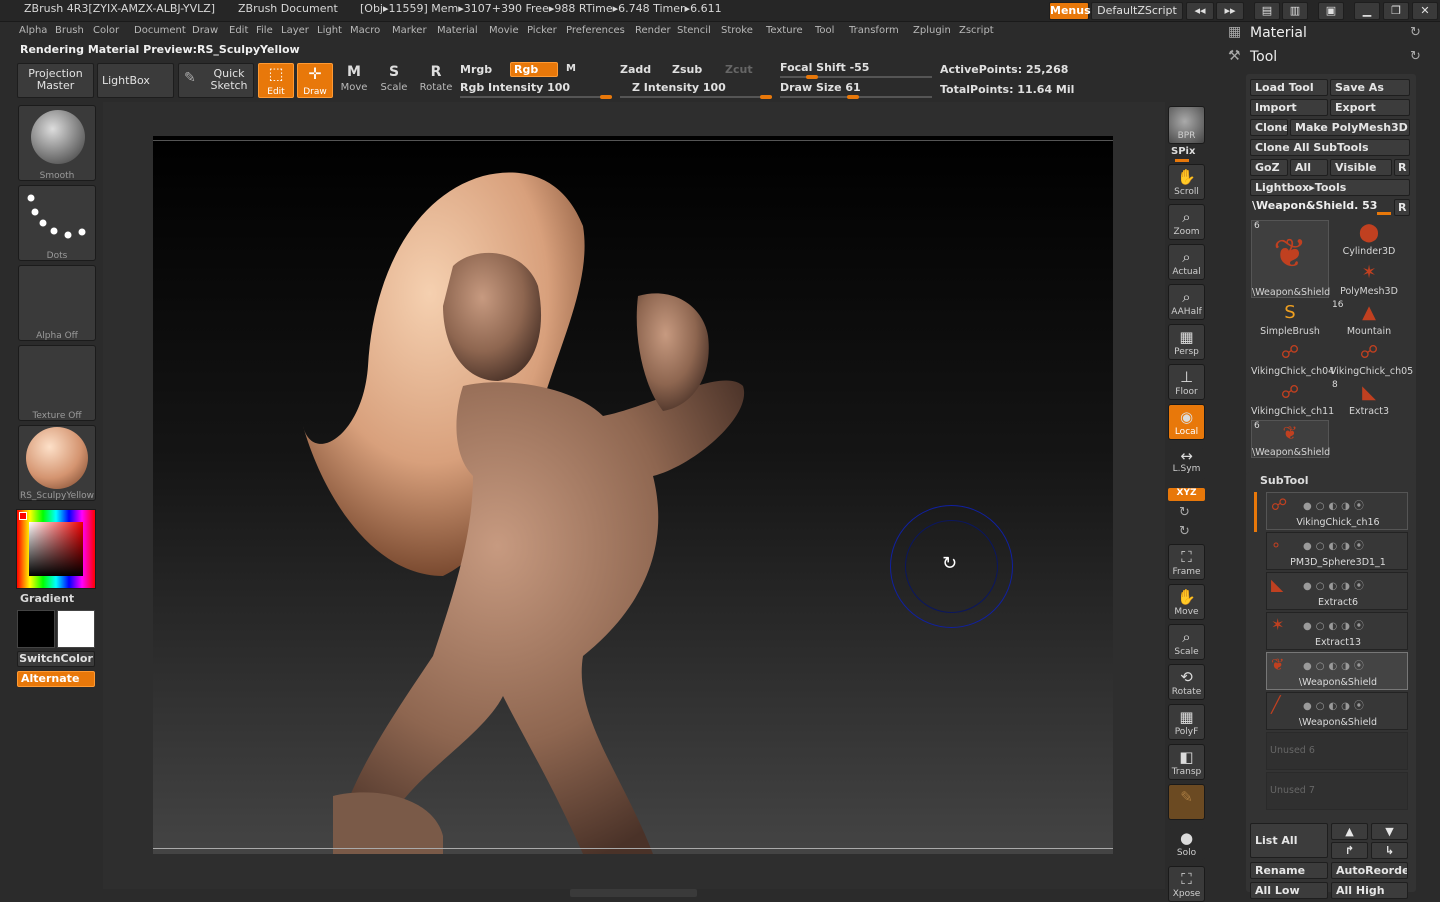 Image resolution: width=1440 pixels, height=902 pixels. I want to click on menu-movie: Movie, so click(504, 30).